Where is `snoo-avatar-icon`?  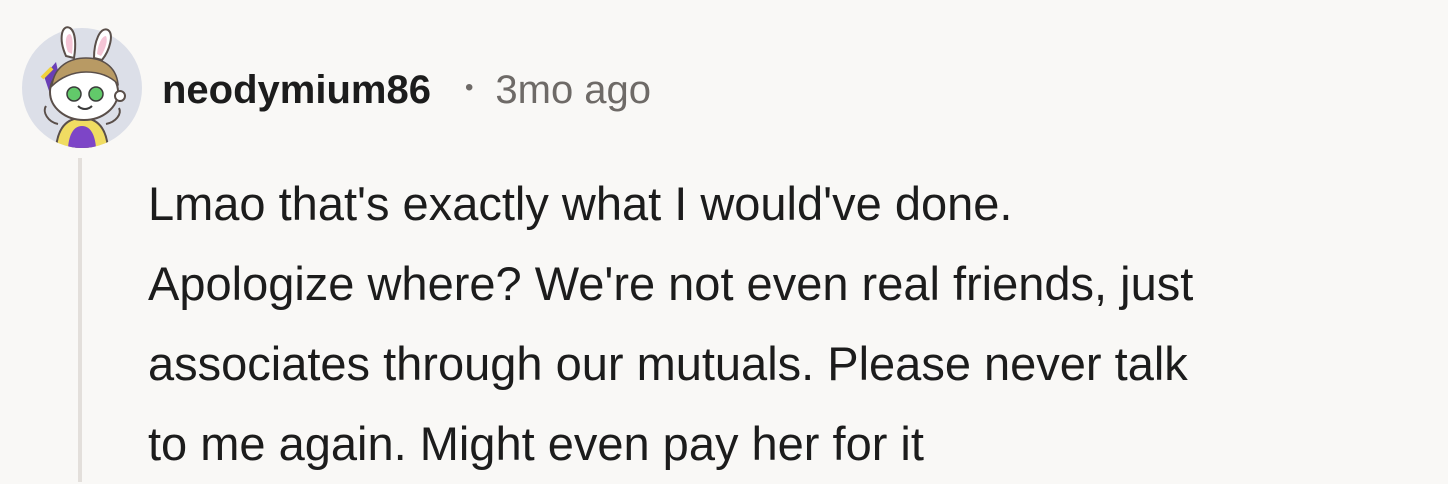 snoo-avatar-icon is located at coordinates (82, 87).